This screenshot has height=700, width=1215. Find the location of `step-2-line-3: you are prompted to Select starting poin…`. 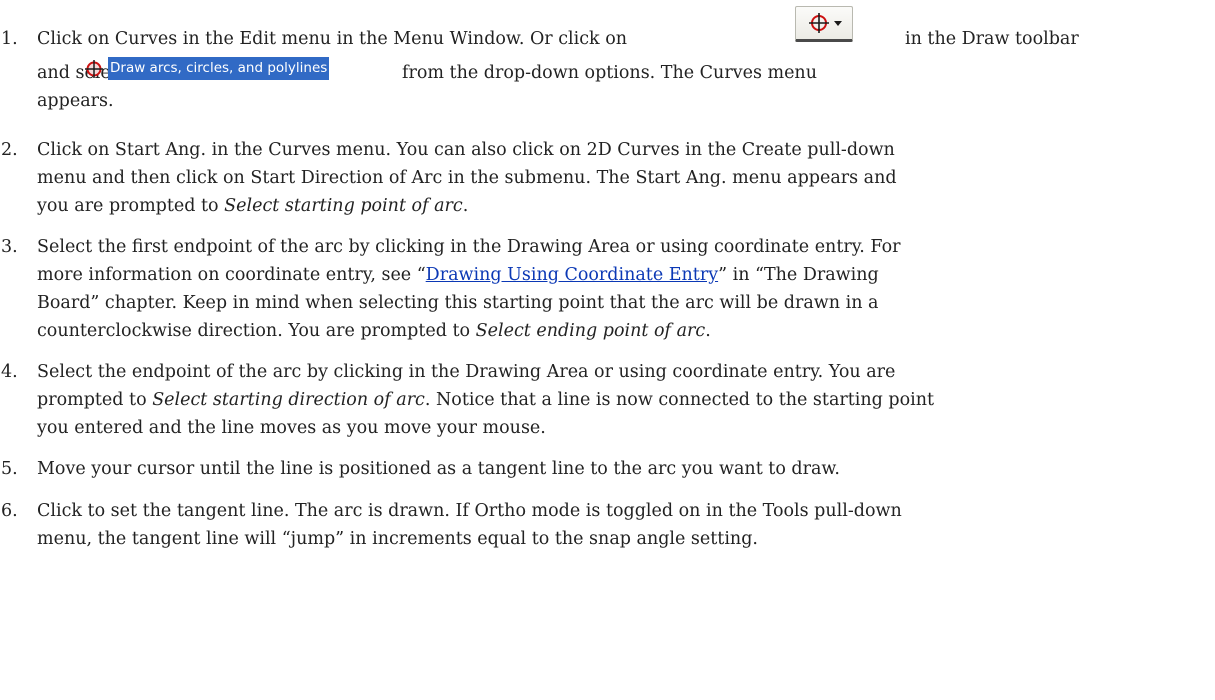

step-2-line-3: you are prompted to Select starting poin… is located at coordinates (252, 206).